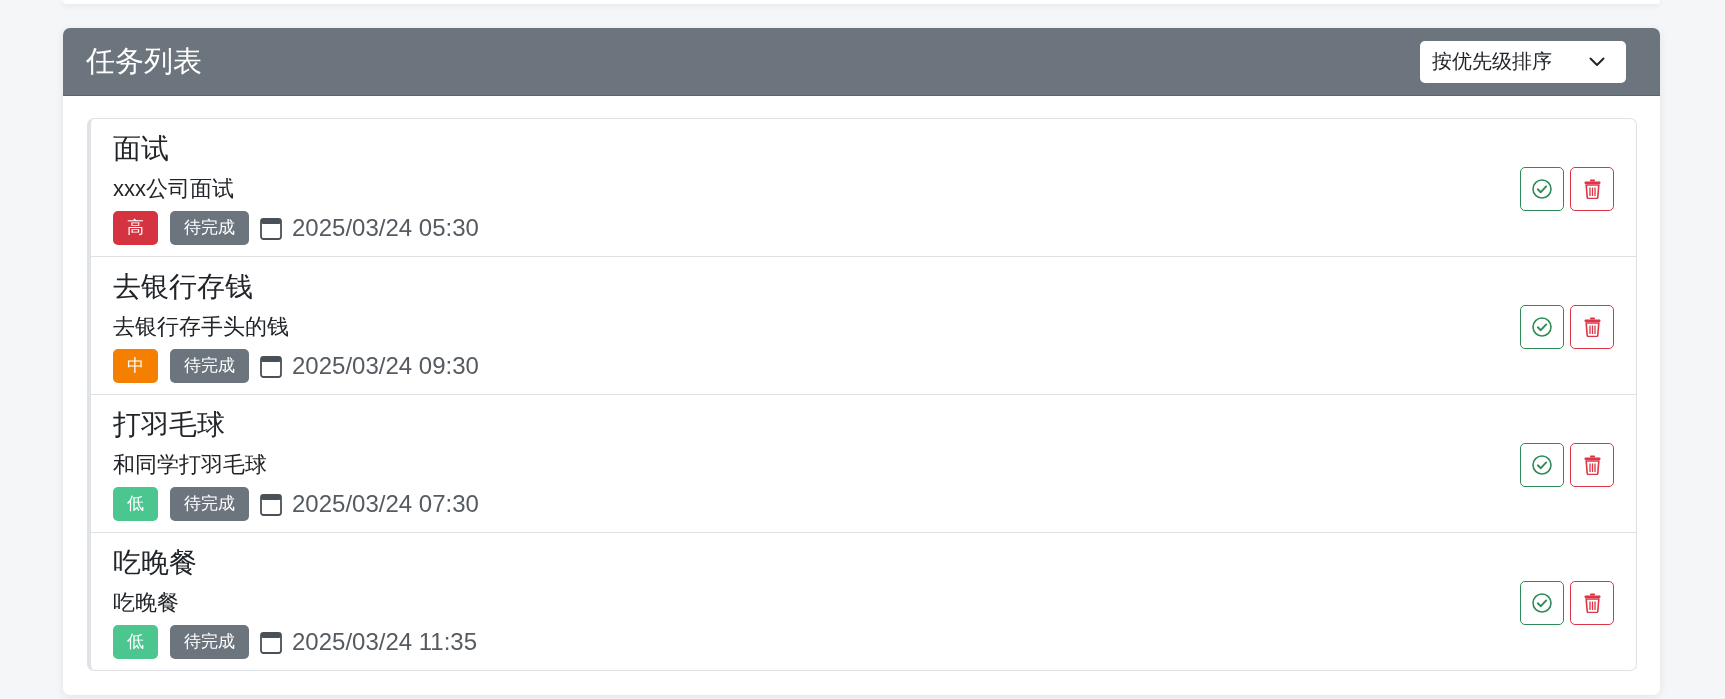 This screenshot has height=699, width=1725. What do you see at coordinates (201, 327) in the screenshot?
I see `task-description: 去银行存手头的钱` at bounding box center [201, 327].